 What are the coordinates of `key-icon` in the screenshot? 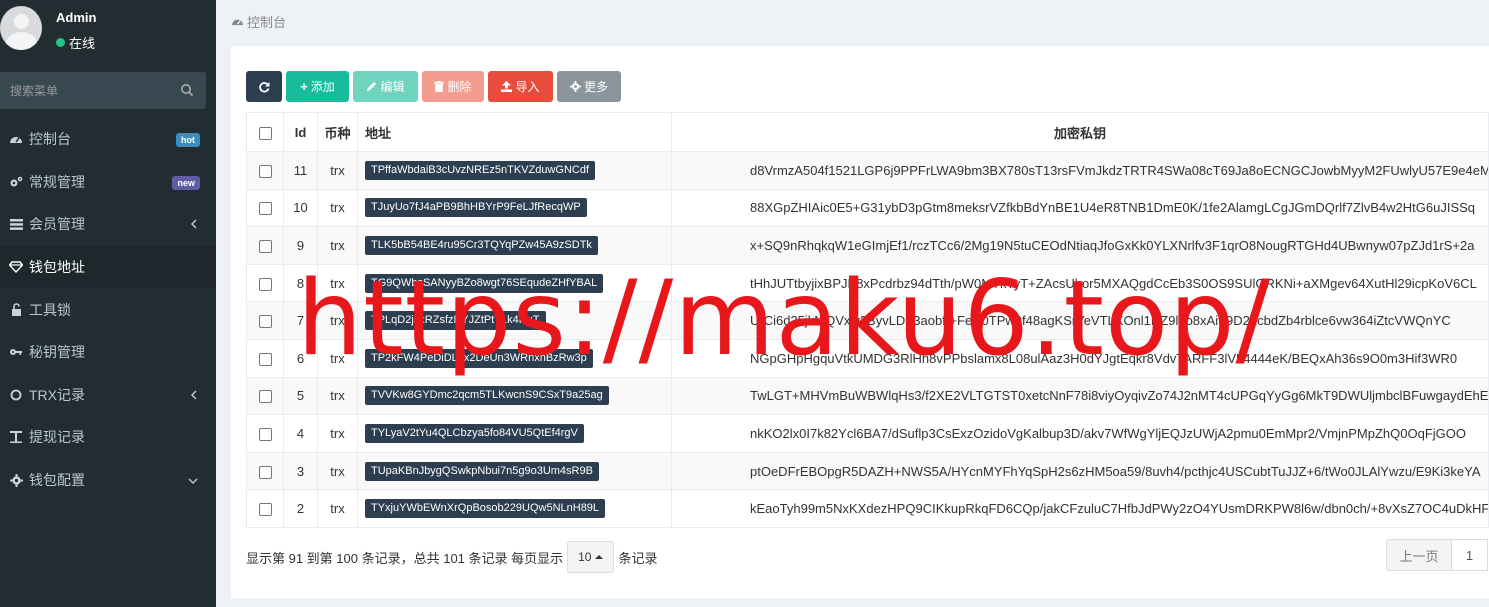 It's located at (16, 352).